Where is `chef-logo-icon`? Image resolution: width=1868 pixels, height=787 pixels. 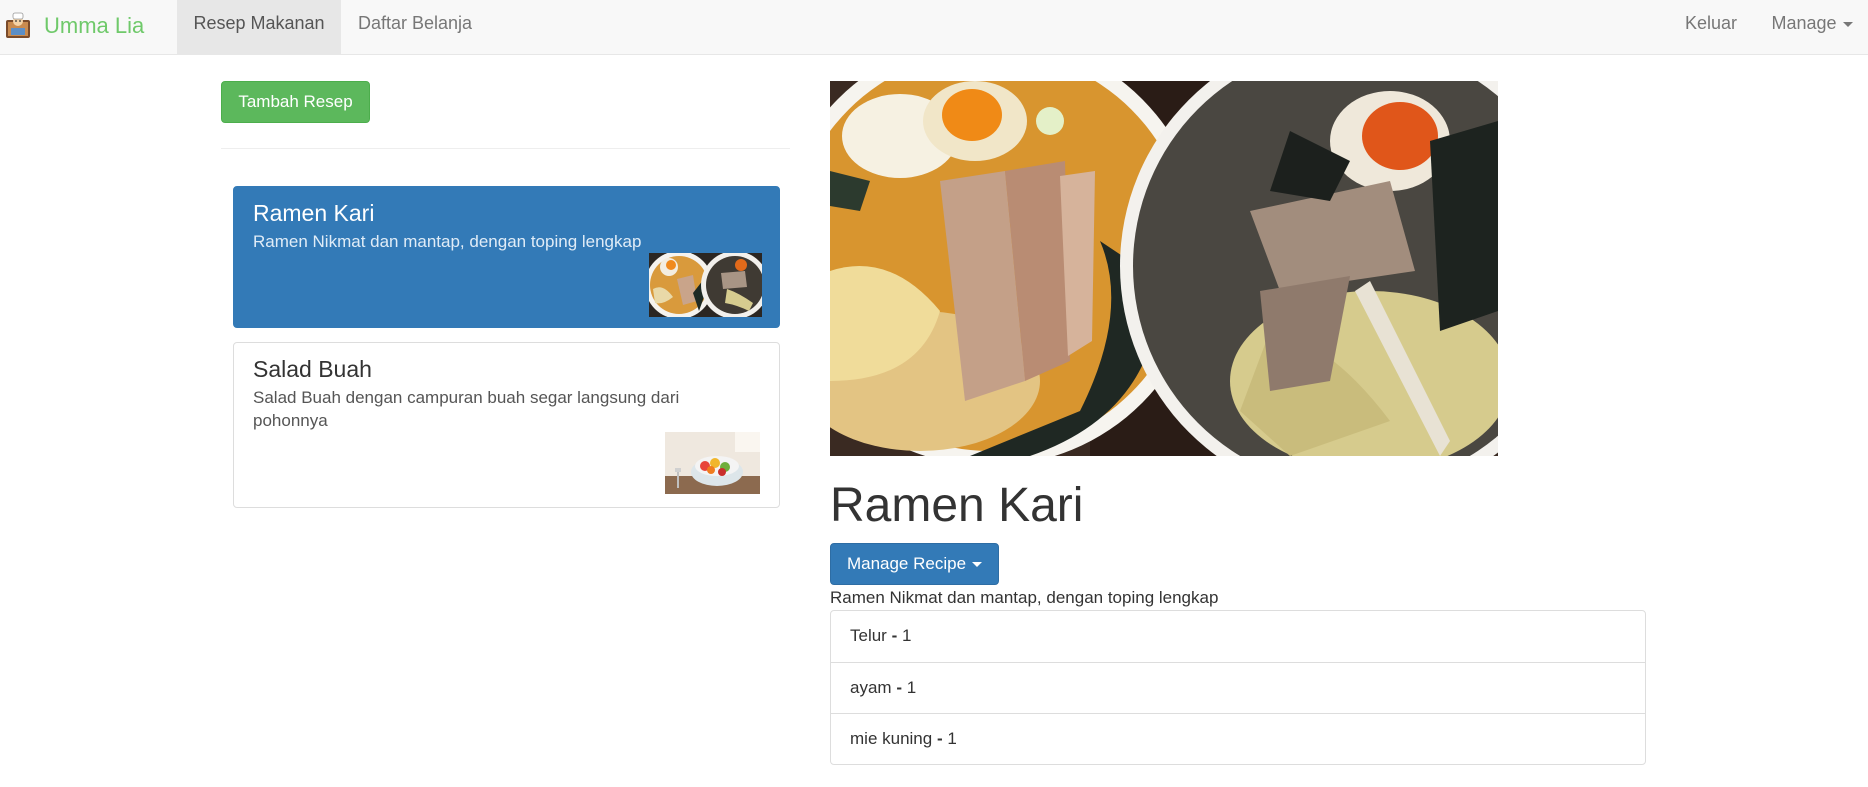
chef-logo-icon is located at coordinates (18, 25).